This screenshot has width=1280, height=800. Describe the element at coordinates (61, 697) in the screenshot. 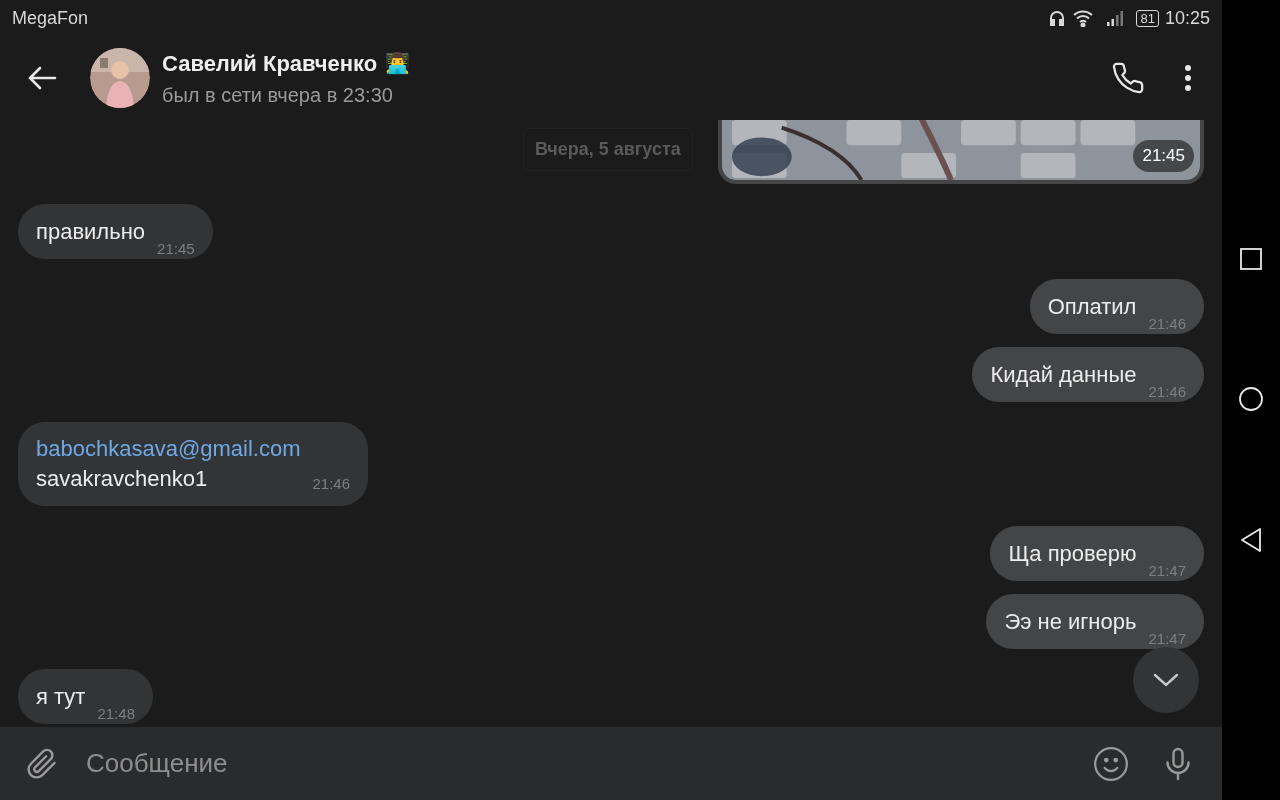

I see `message-text: я тут` at that location.